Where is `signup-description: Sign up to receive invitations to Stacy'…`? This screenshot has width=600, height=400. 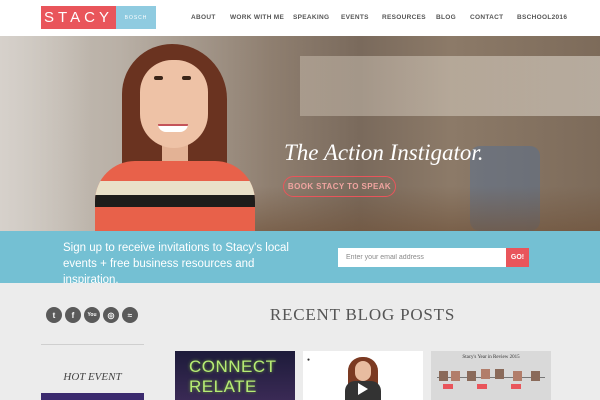
signup-description: Sign up to receive invitations to Stacy'… is located at coordinates (176, 264).